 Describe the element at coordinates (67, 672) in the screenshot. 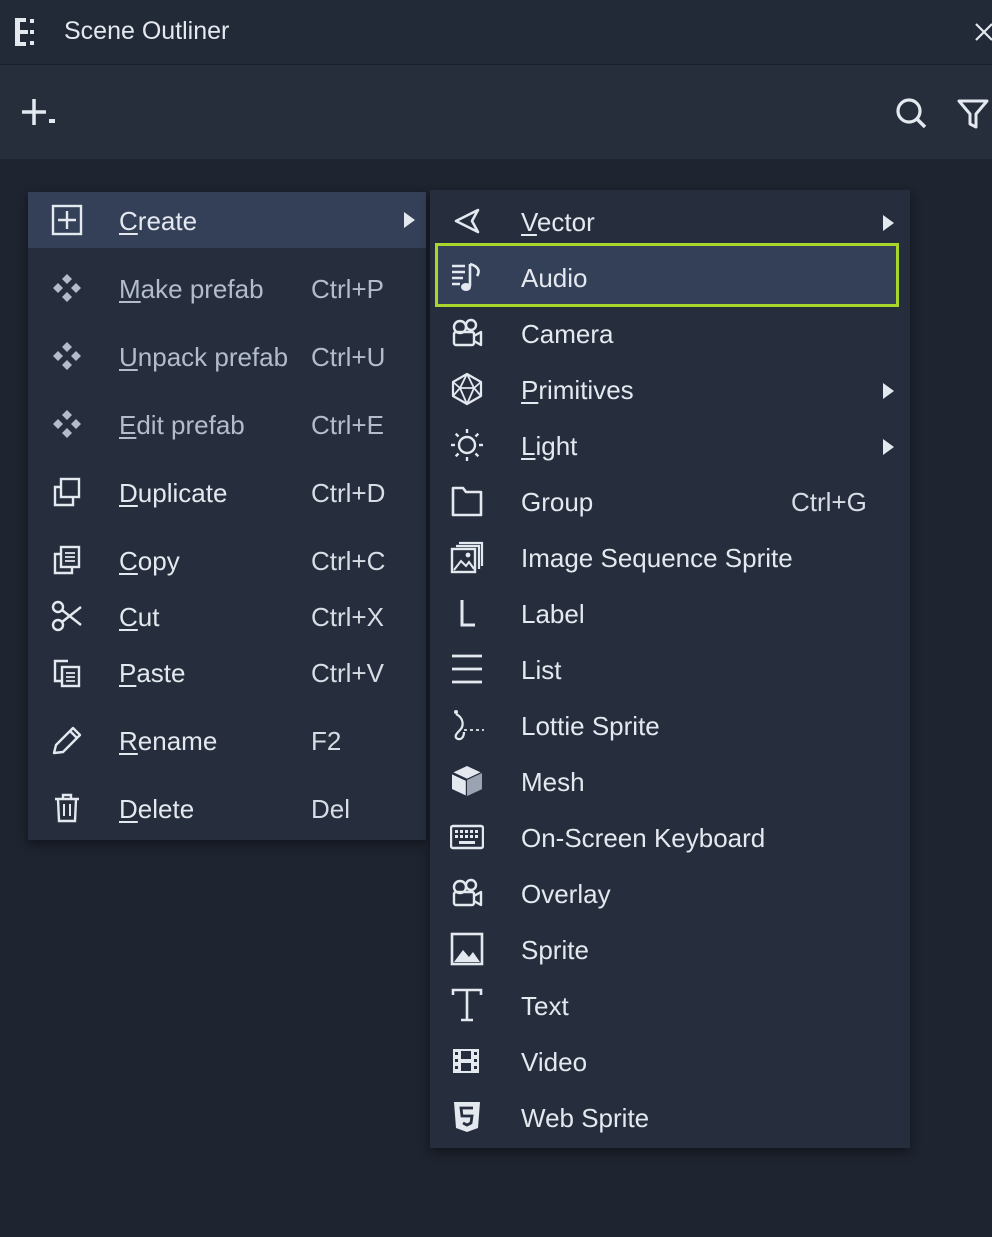

I see `paste-icon` at that location.